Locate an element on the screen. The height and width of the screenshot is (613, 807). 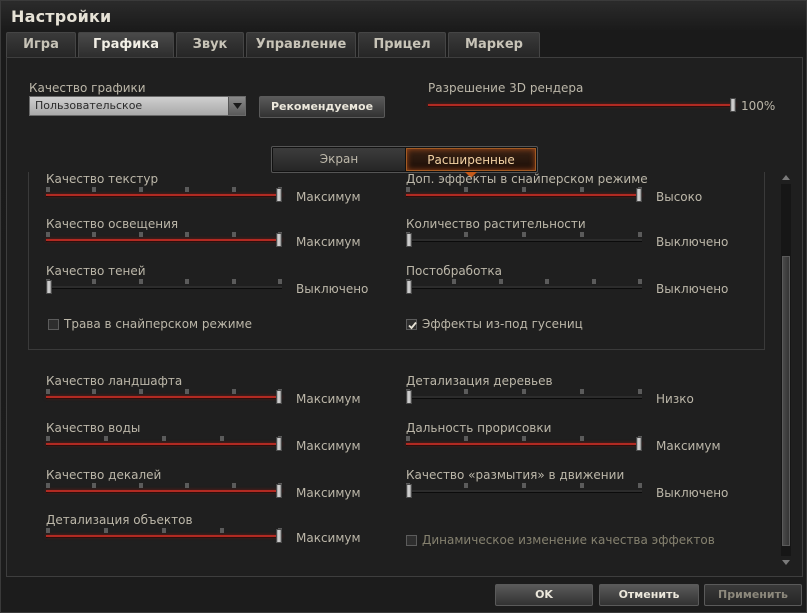
dynamic-effects-checkbox is located at coordinates (411, 540).